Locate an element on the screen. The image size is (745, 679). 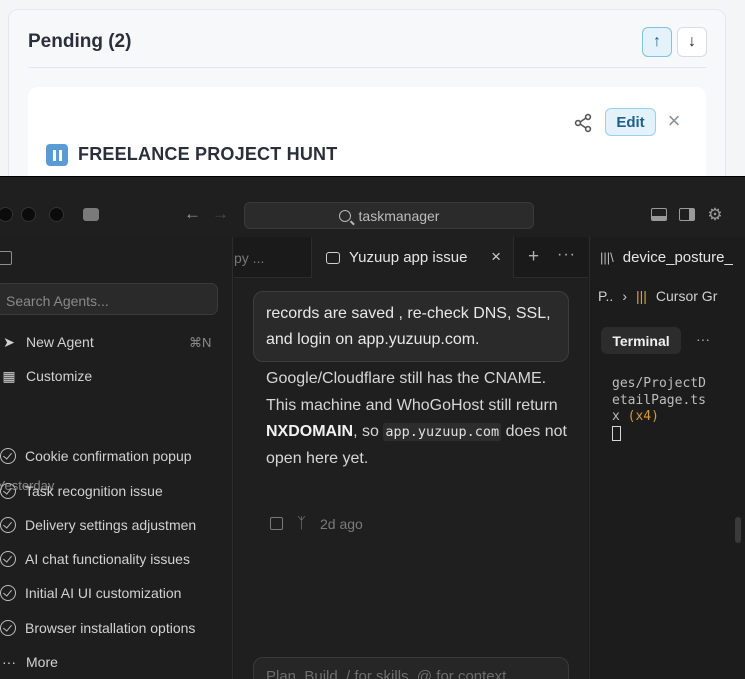
toggle-bottom-panel-icon is located at coordinates (659, 214).